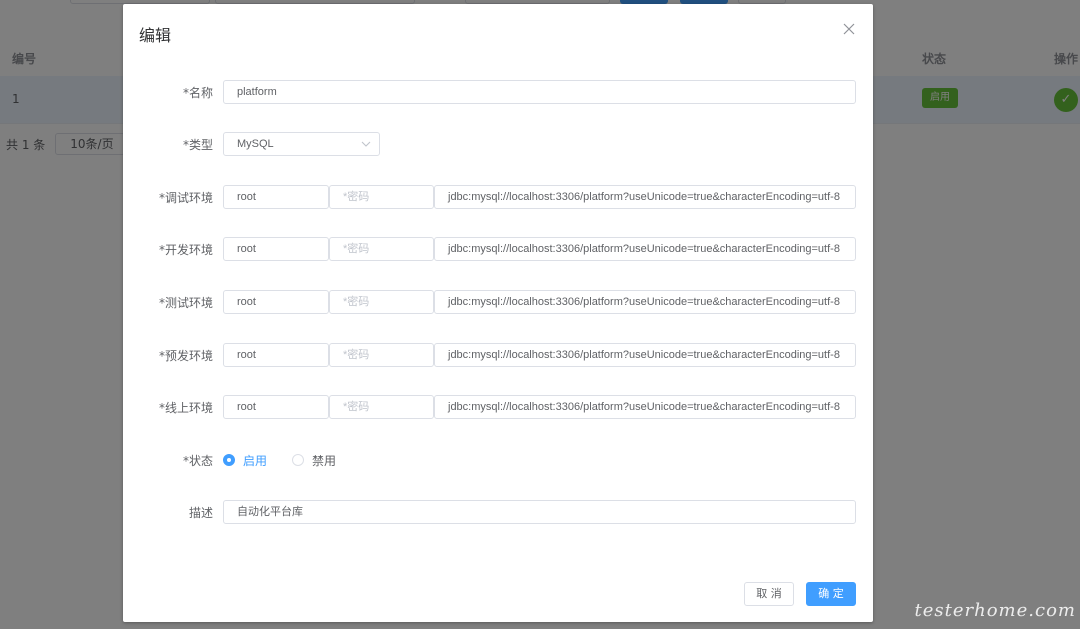 This screenshot has width=1080, height=629. What do you see at coordinates (197, 93) in the screenshot?
I see `name-label: *名称` at bounding box center [197, 93].